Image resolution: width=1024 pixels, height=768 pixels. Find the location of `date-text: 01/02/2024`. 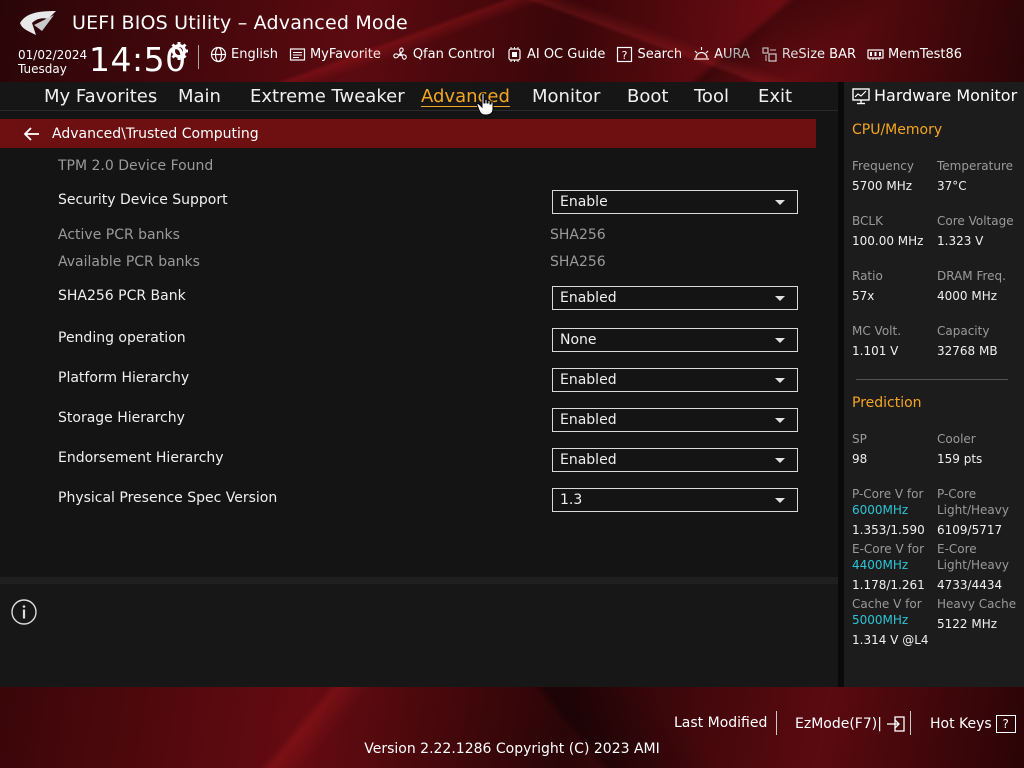

date-text: 01/02/2024 is located at coordinates (53, 55).